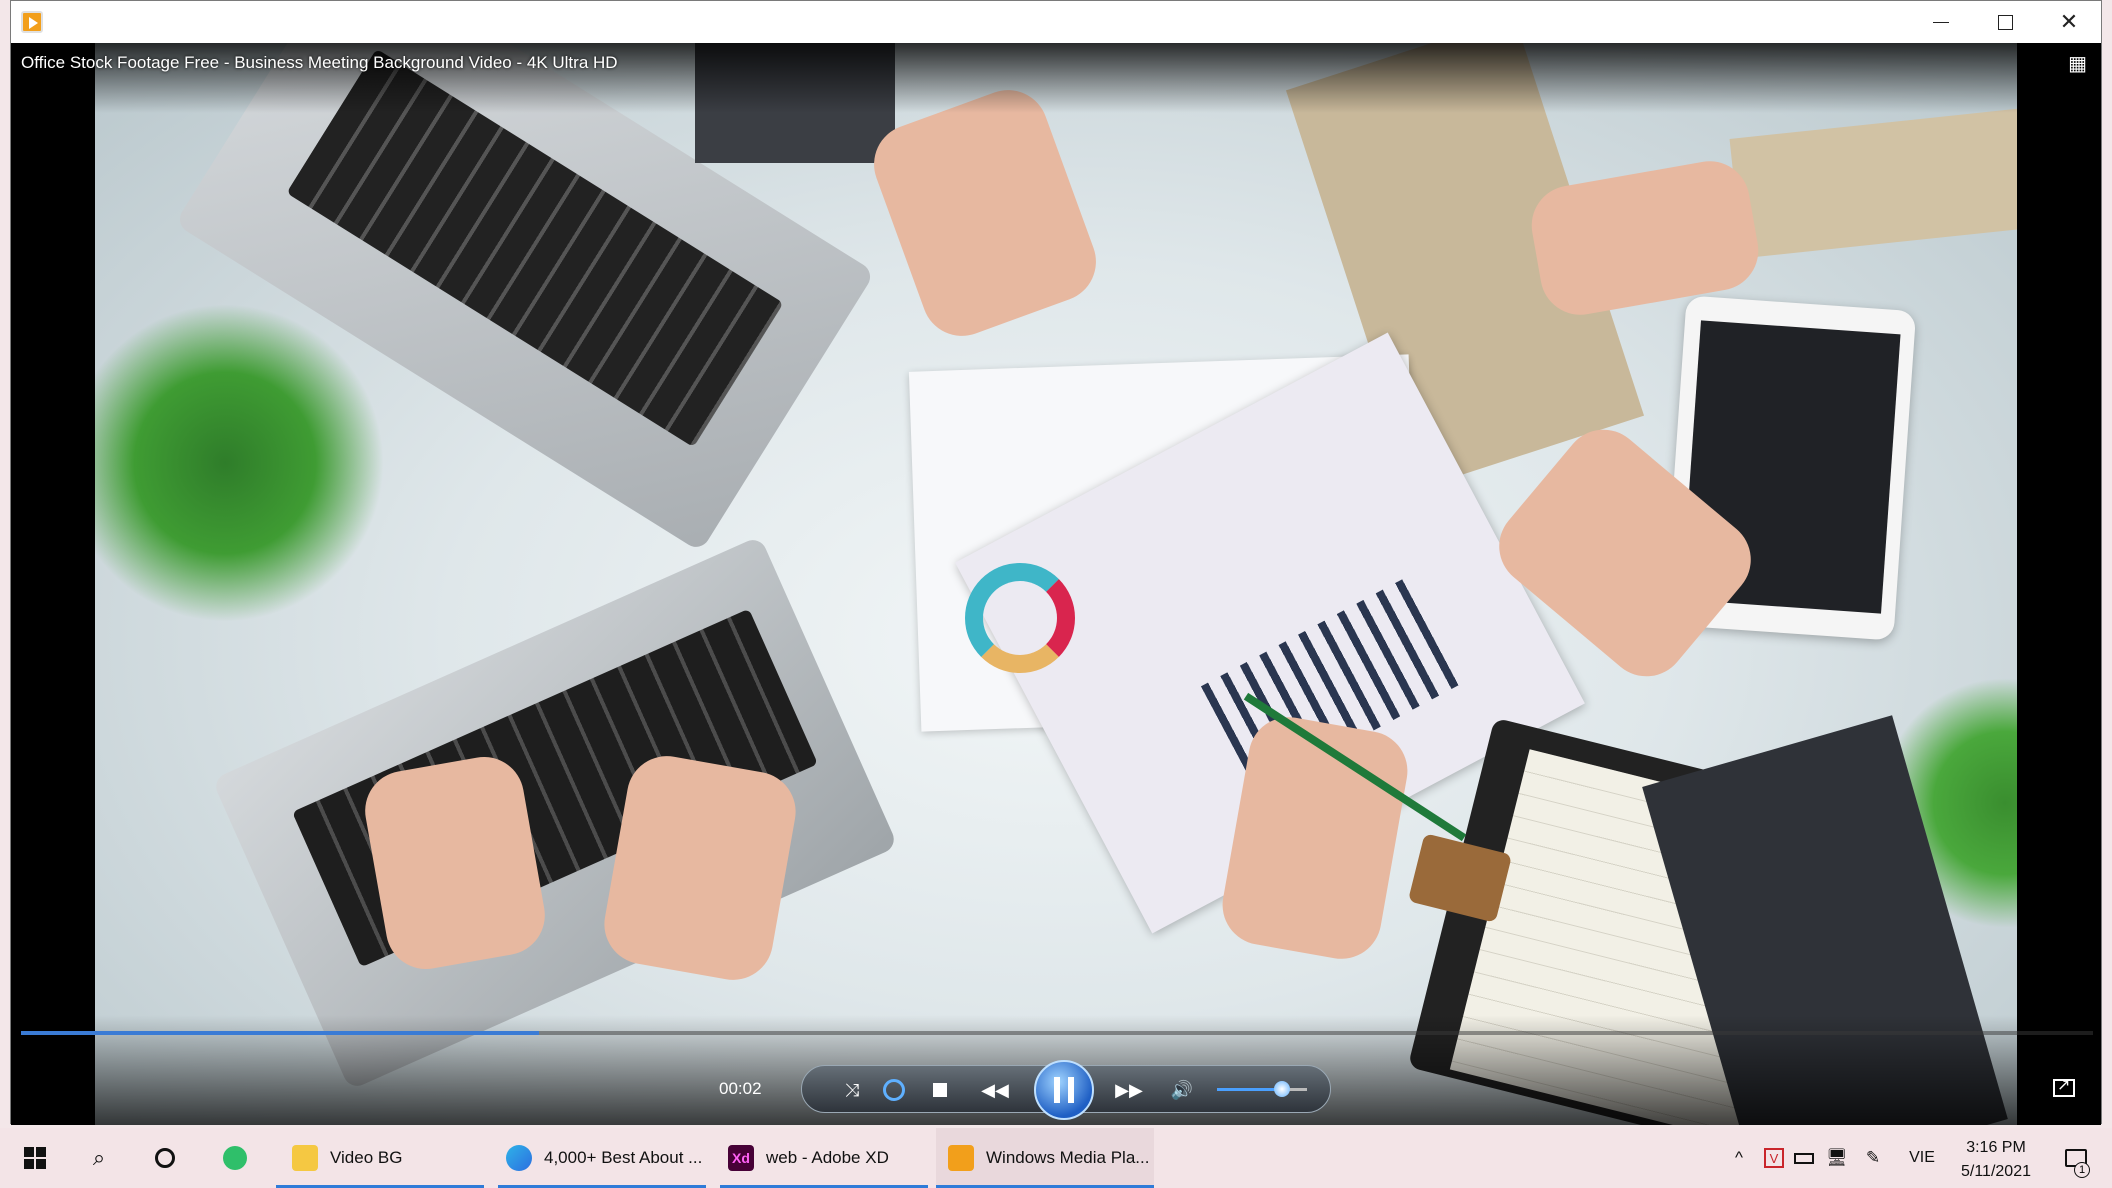  I want to click on system-clock: 3:16 PM 5/11/2021, so click(1996, 1160).